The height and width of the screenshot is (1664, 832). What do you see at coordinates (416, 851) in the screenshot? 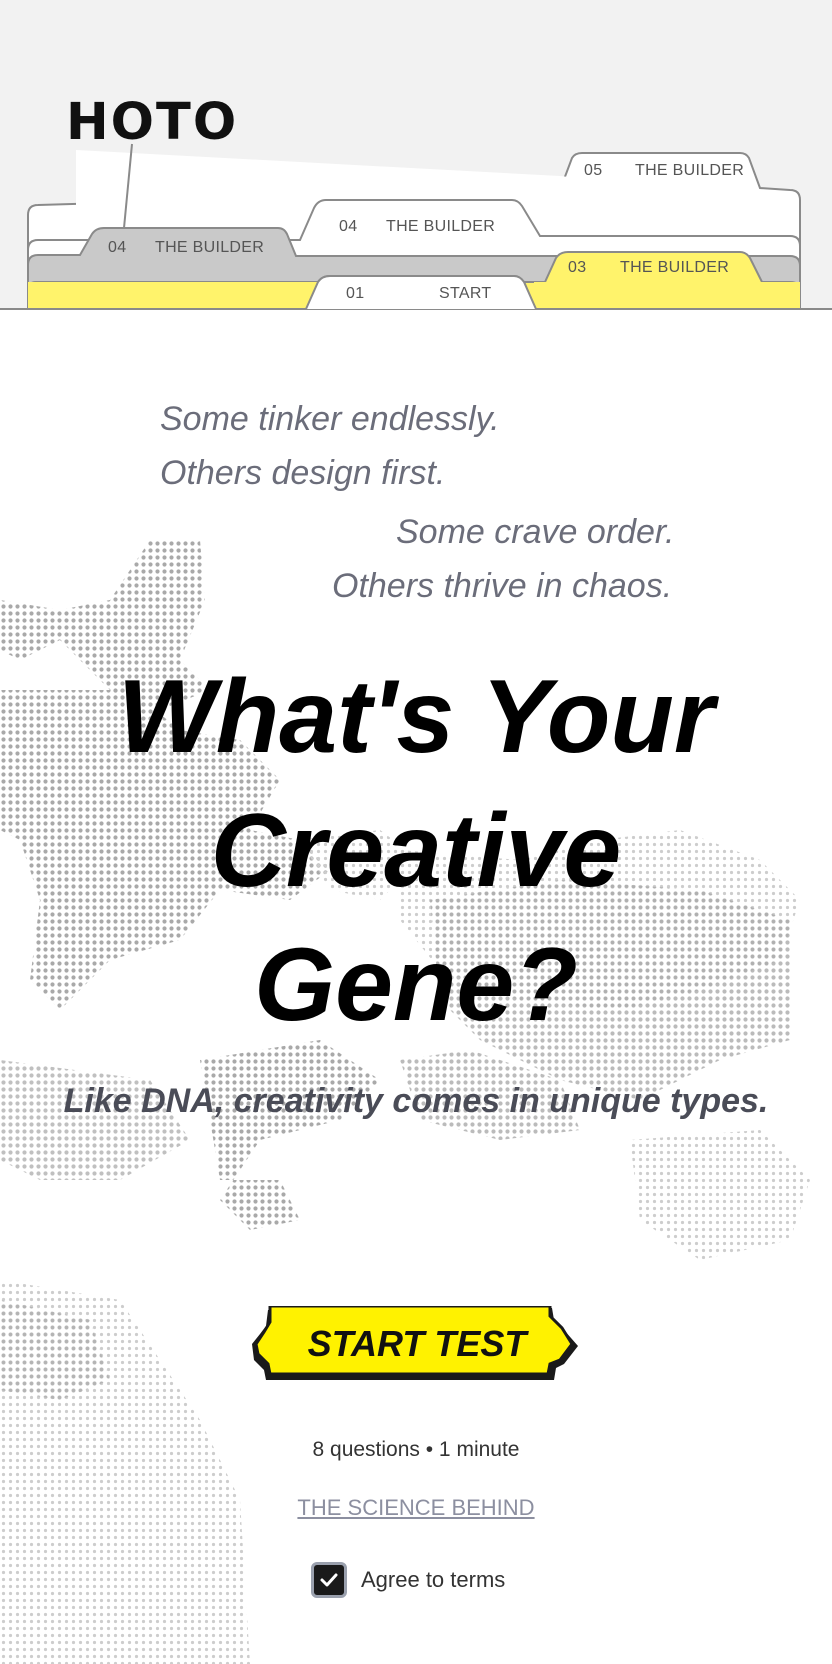
I see `headline-line-2: Creative` at bounding box center [416, 851].